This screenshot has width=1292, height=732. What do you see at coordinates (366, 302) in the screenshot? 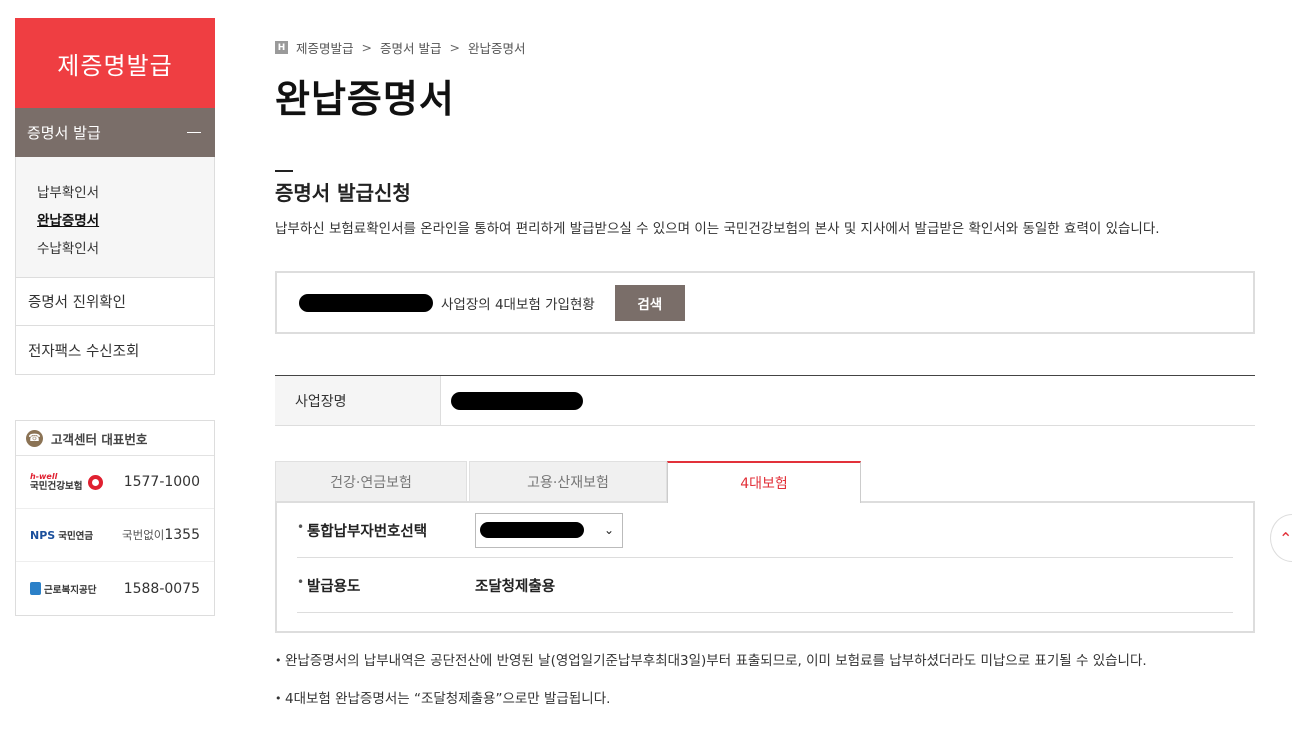
I see `redacted-business-name` at bounding box center [366, 302].